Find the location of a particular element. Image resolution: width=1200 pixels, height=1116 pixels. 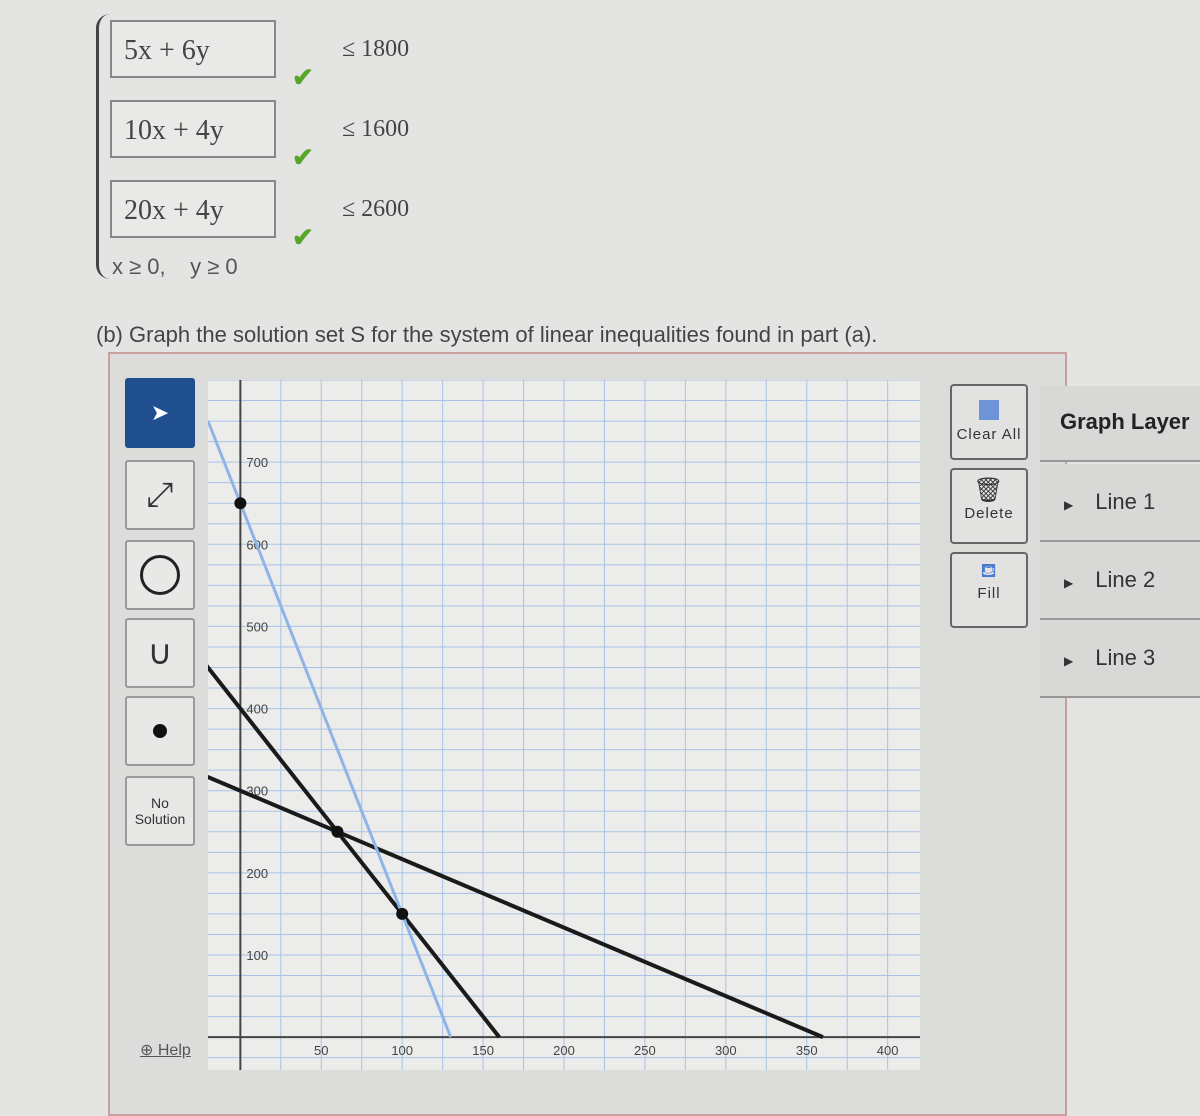

rhs-2: ≤ 1600 is located at coordinates (376, 129).